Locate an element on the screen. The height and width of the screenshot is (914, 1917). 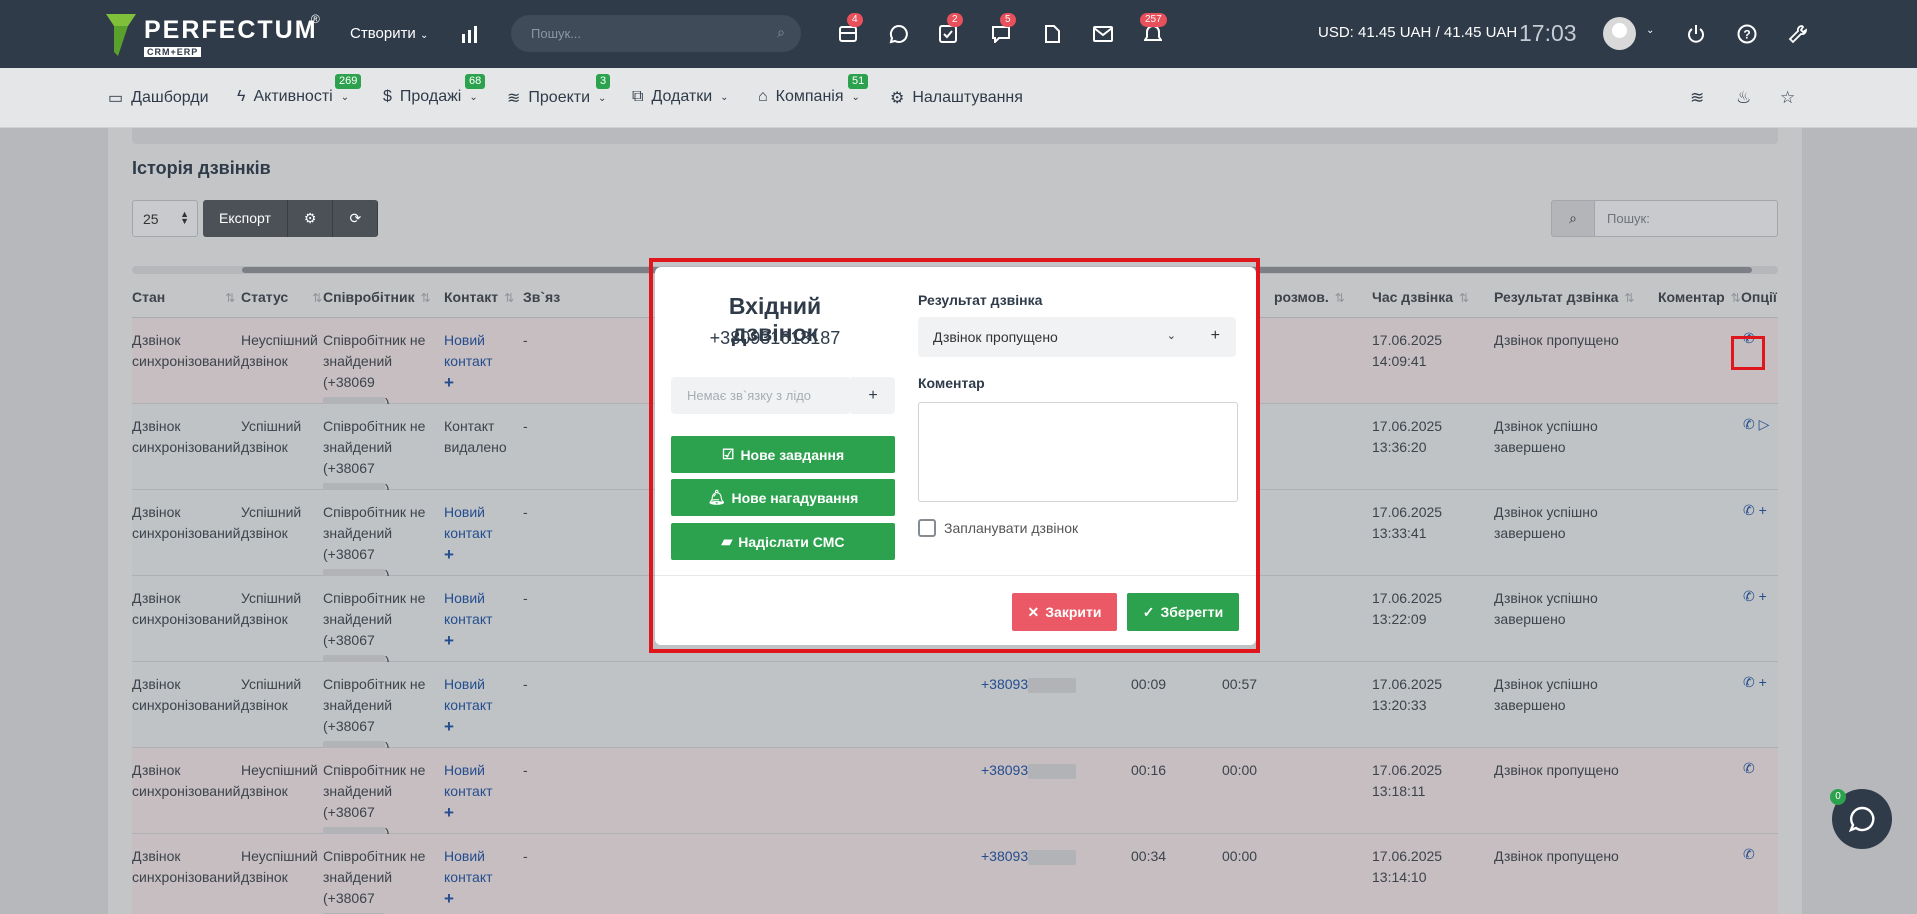
highlight-frame is located at coordinates (1748, 353).